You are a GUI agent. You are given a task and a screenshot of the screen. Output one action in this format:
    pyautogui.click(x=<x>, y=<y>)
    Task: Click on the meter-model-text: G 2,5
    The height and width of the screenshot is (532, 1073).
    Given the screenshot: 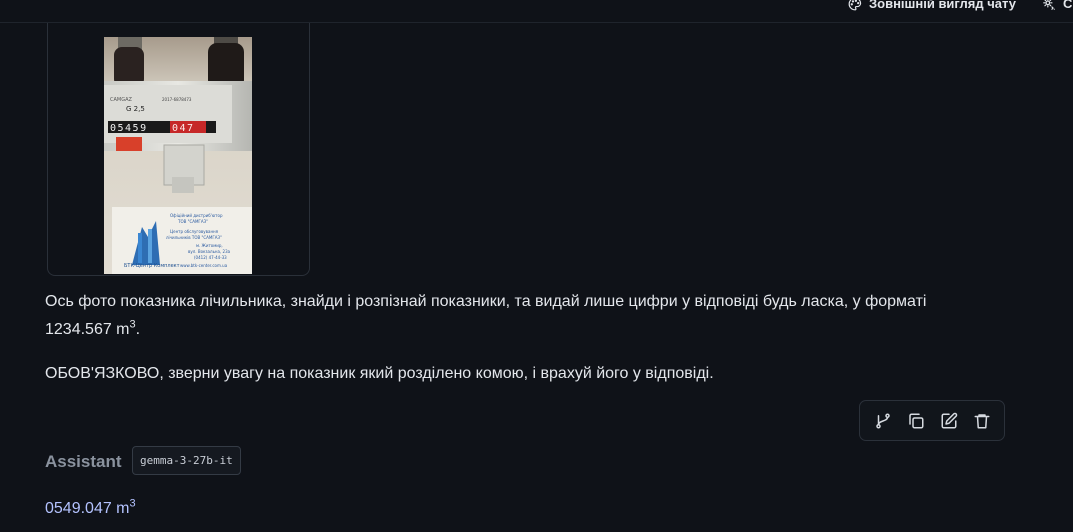 What is the action you would take?
    pyautogui.click(x=135, y=109)
    